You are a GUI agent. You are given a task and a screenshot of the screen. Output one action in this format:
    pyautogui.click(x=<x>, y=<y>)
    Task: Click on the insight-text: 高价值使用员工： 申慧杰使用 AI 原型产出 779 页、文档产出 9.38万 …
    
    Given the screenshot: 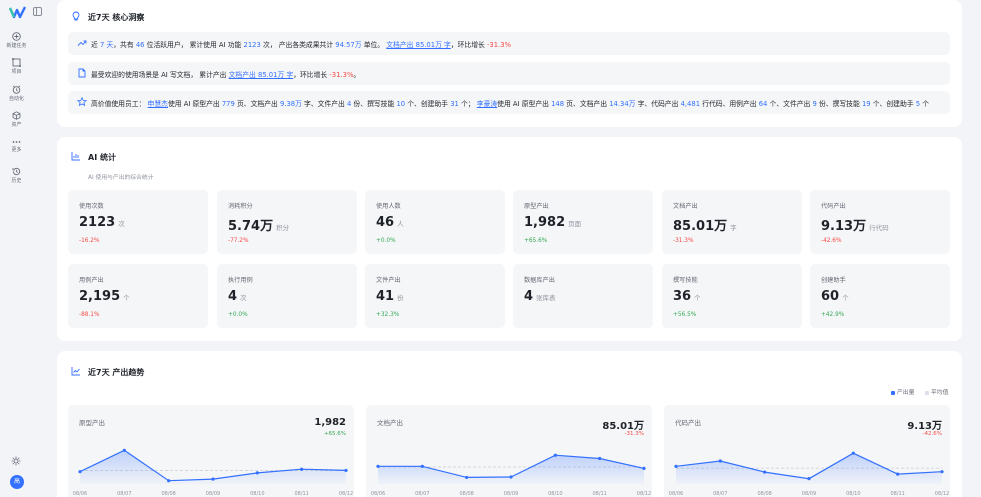 What is the action you would take?
    pyautogui.click(x=510, y=104)
    